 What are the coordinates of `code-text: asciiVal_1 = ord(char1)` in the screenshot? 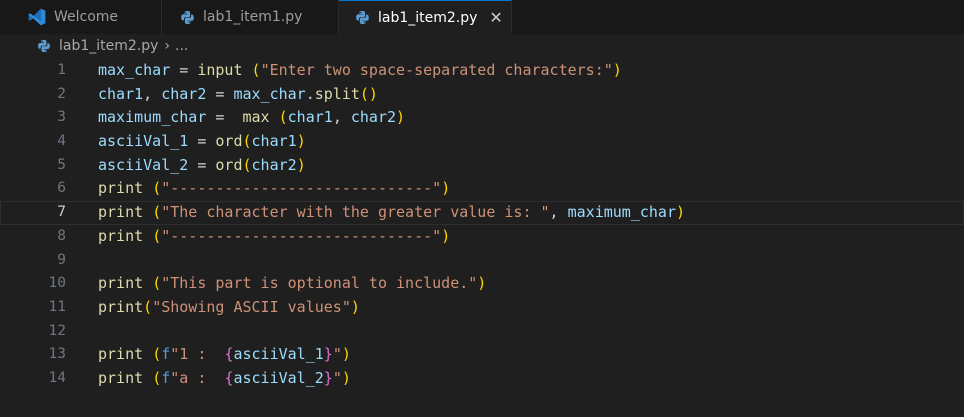 It's located at (202, 142).